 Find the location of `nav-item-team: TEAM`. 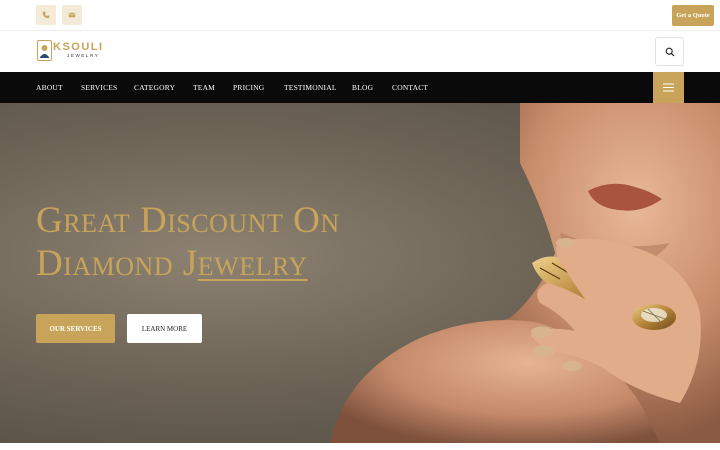

nav-item-team: TEAM is located at coordinates (204, 87).